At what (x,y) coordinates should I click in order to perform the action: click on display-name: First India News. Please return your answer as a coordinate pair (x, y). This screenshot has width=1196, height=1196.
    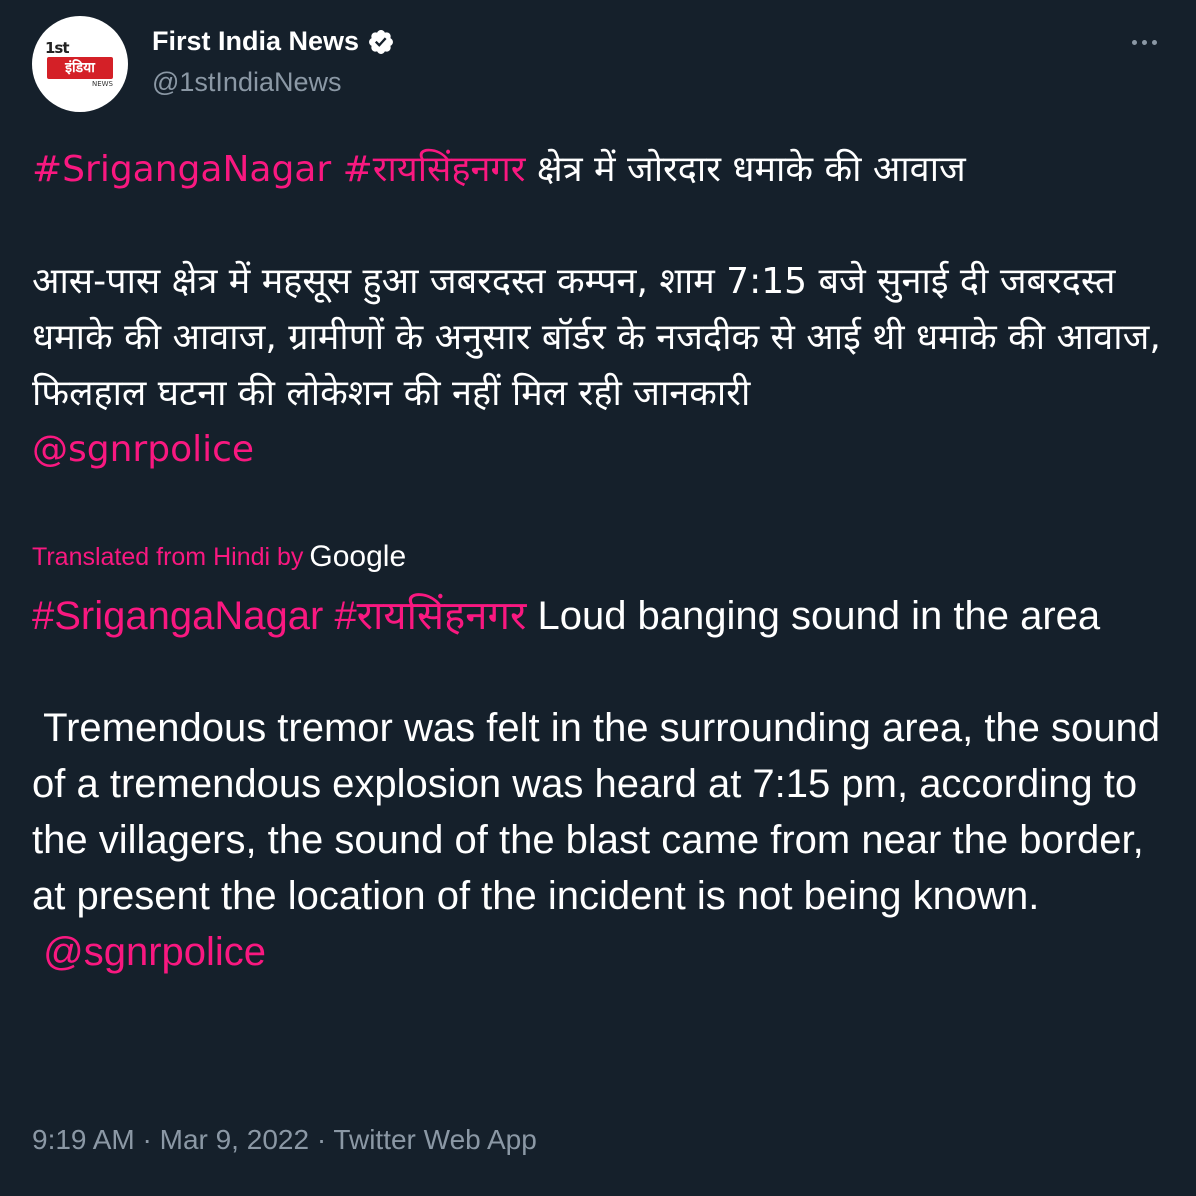
    Looking at the image, I should click on (255, 41).